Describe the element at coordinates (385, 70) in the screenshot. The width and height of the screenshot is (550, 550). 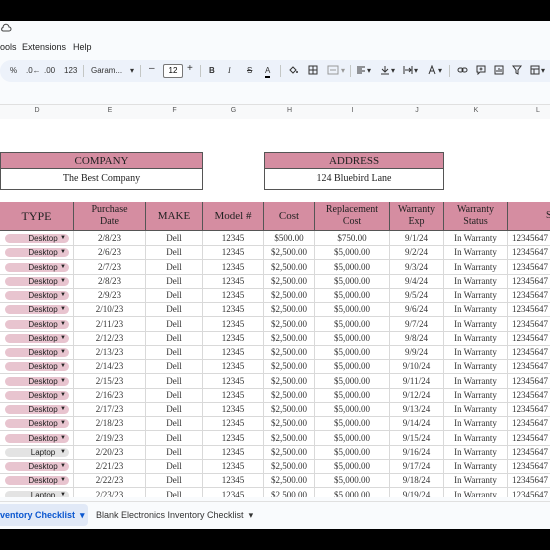
I see `vertical-align-icon` at that location.